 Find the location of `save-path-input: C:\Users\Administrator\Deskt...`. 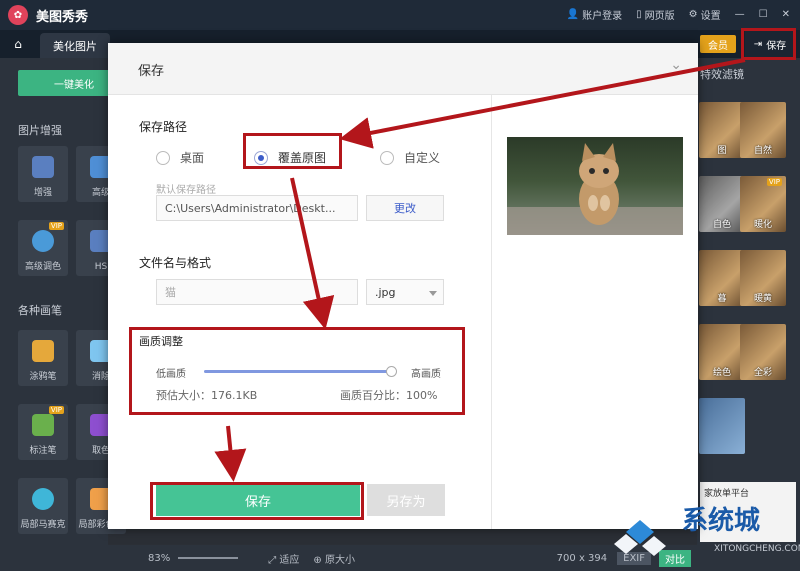

save-path-input: C:\Users\Administrator\Deskt... is located at coordinates (257, 208).